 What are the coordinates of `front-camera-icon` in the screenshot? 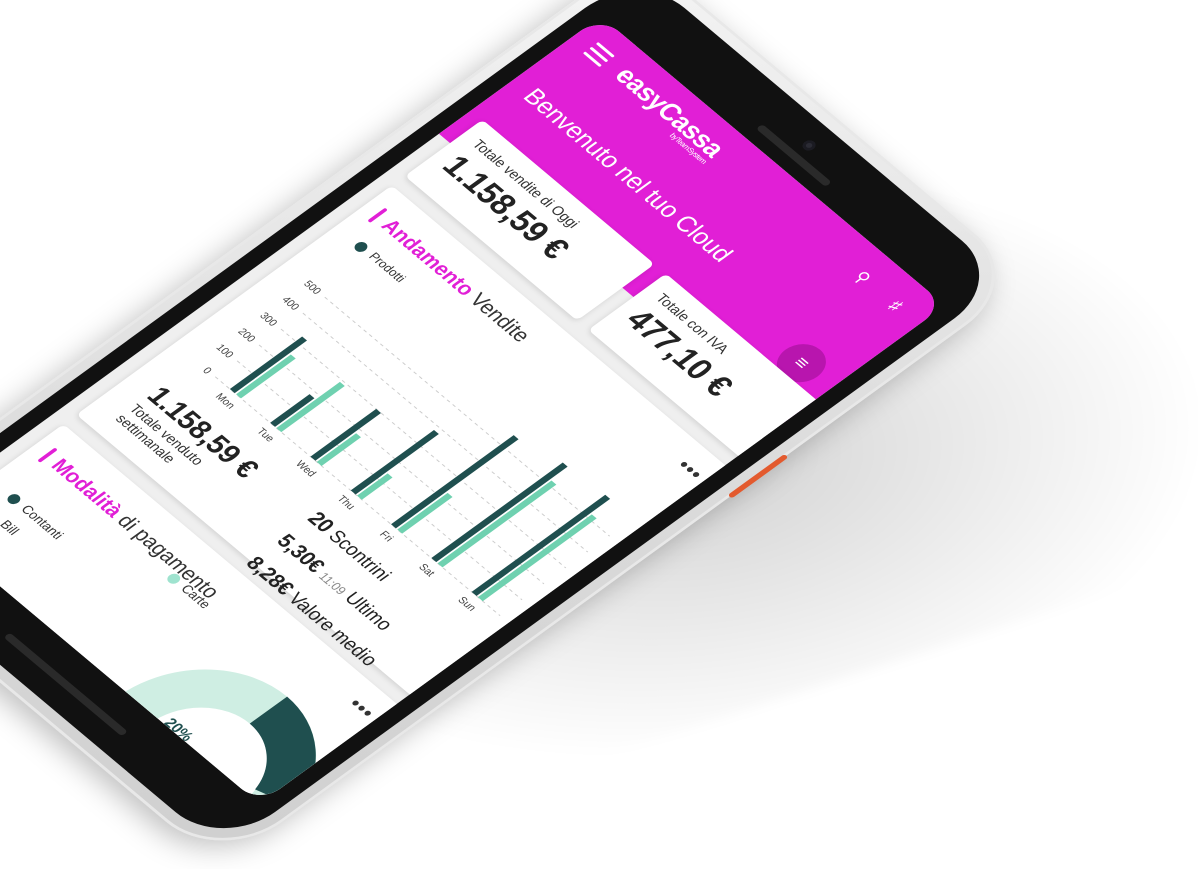 It's located at (809, 145).